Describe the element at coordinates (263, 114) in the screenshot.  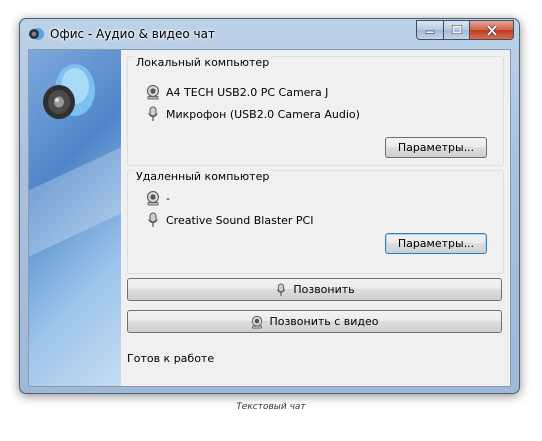
I see `local-microphone-name: Микрофон (USB2.0 Camera Audio)` at that location.